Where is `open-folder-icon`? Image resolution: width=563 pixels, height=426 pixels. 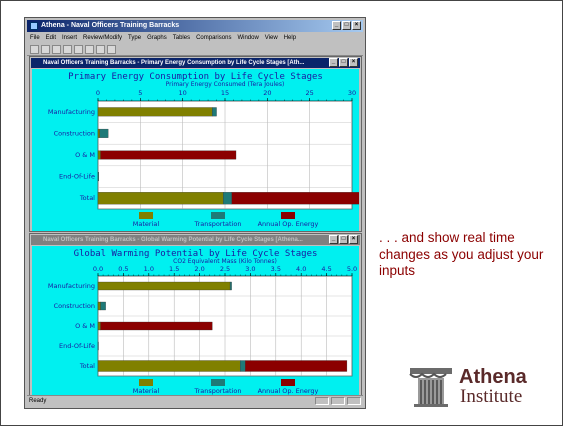
open-folder-icon is located at coordinates (45, 49).